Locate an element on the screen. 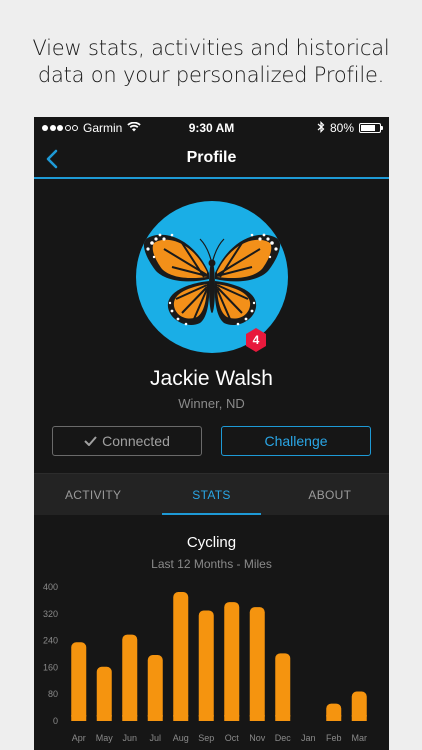 This screenshot has width=422, height=750. x-tick-label: May is located at coordinates (105, 738).